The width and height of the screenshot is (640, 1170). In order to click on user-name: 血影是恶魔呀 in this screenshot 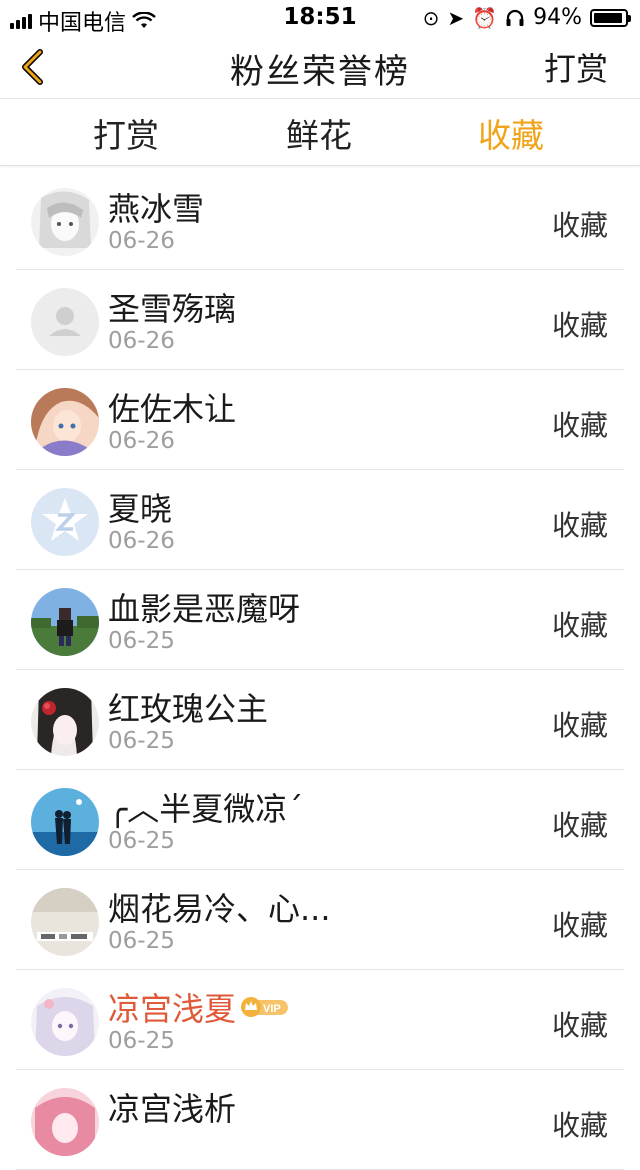, I will do `click(204, 609)`.